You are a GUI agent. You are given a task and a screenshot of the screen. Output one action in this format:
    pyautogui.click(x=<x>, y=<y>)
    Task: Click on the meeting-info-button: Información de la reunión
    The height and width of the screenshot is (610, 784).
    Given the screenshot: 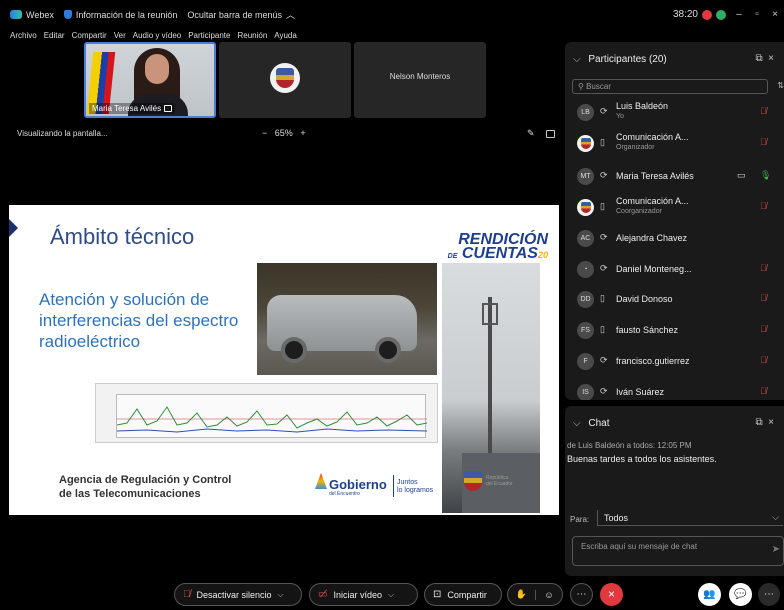 What is the action you would take?
    pyautogui.click(x=120, y=15)
    